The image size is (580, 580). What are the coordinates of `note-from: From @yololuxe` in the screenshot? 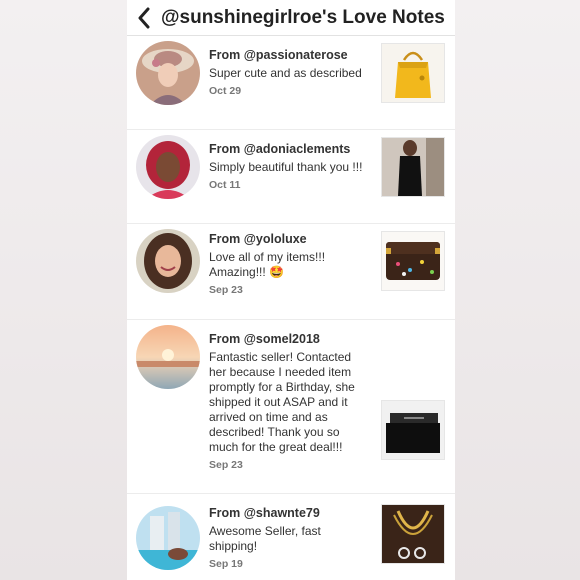 It's located at (289, 239).